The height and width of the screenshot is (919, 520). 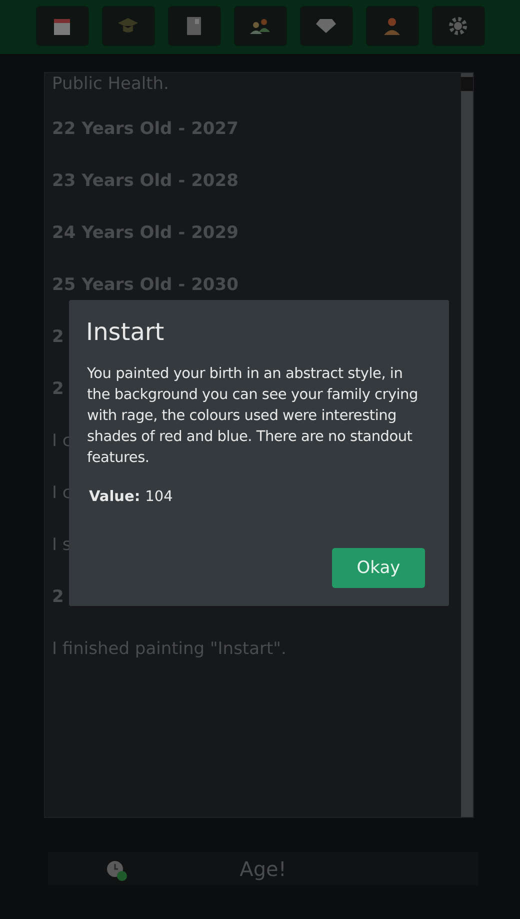 I want to click on diamond-icon, so click(x=326, y=26).